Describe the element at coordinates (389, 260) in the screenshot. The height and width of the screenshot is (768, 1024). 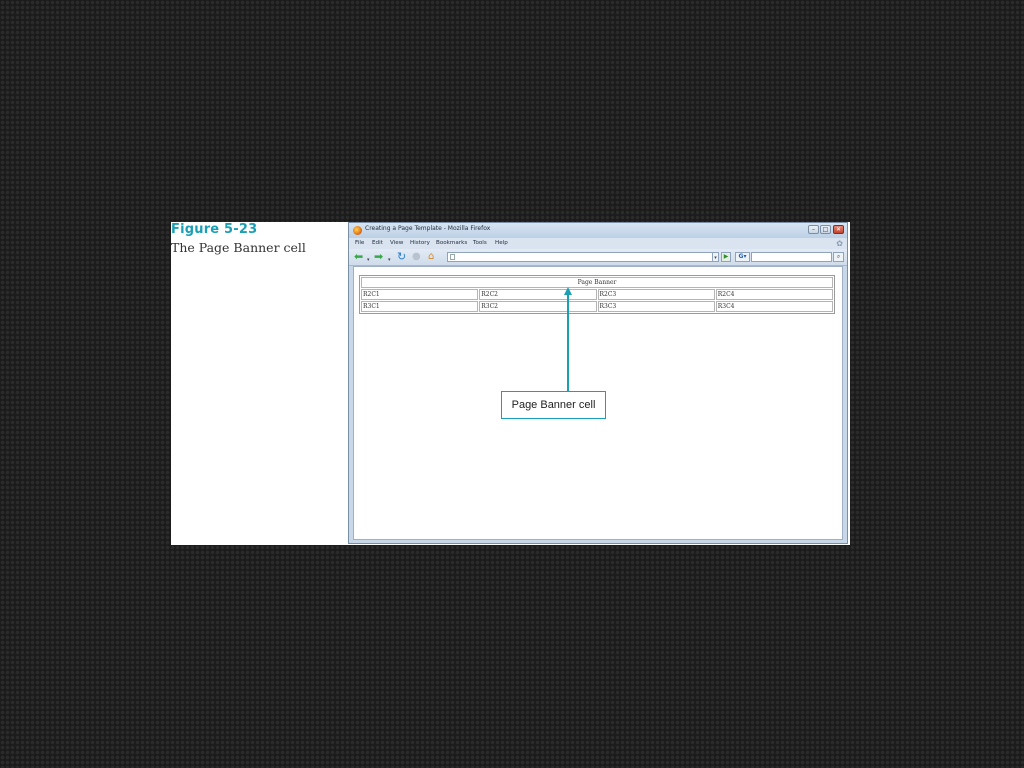
I see `forward-history-dropdown-icon: ▾` at that location.